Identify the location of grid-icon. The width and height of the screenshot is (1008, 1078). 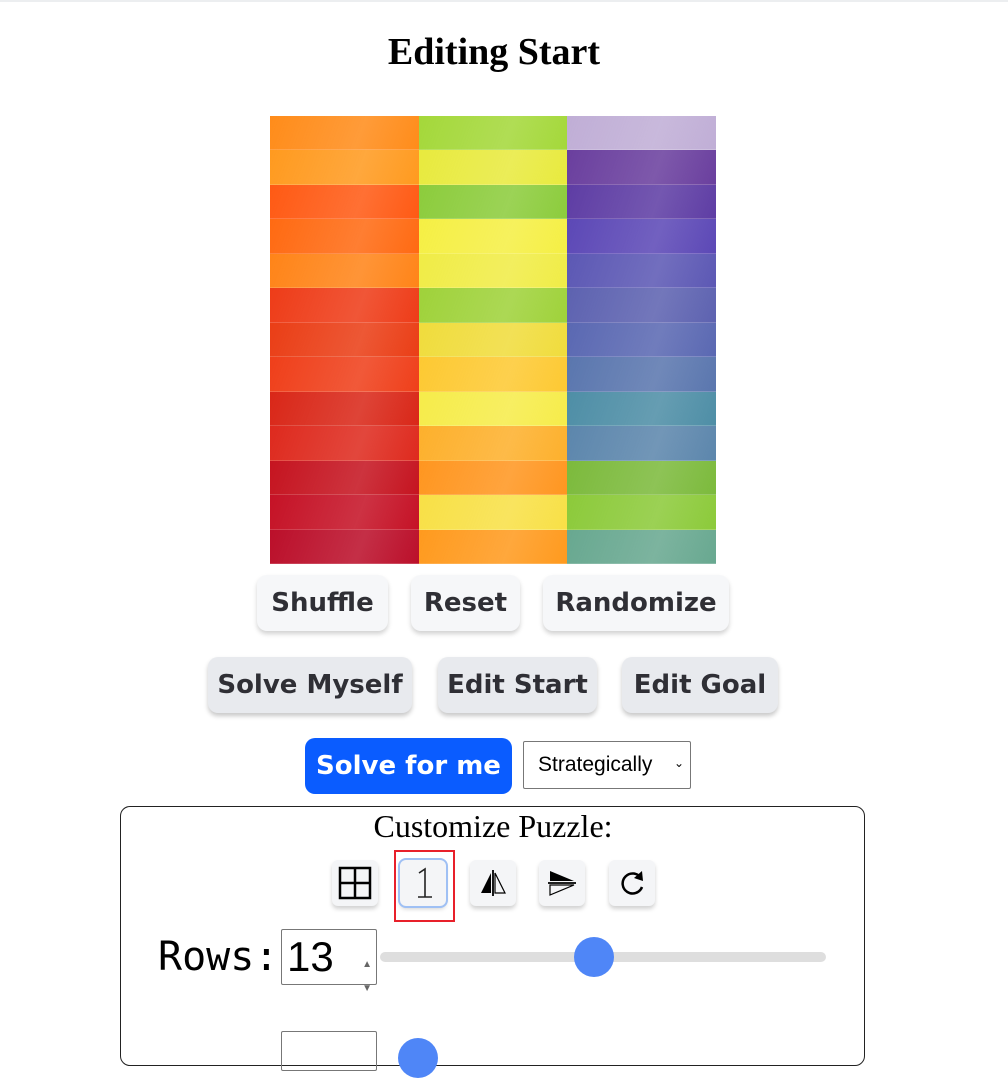
(355, 883).